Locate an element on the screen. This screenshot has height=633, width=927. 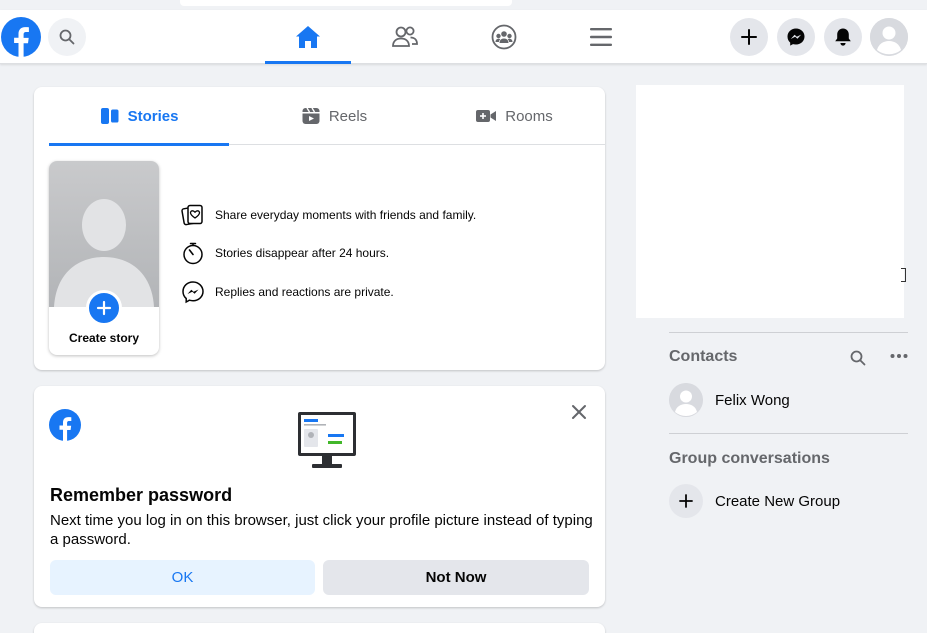
contact-item: Felix Wong is located at coordinates (729, 400).